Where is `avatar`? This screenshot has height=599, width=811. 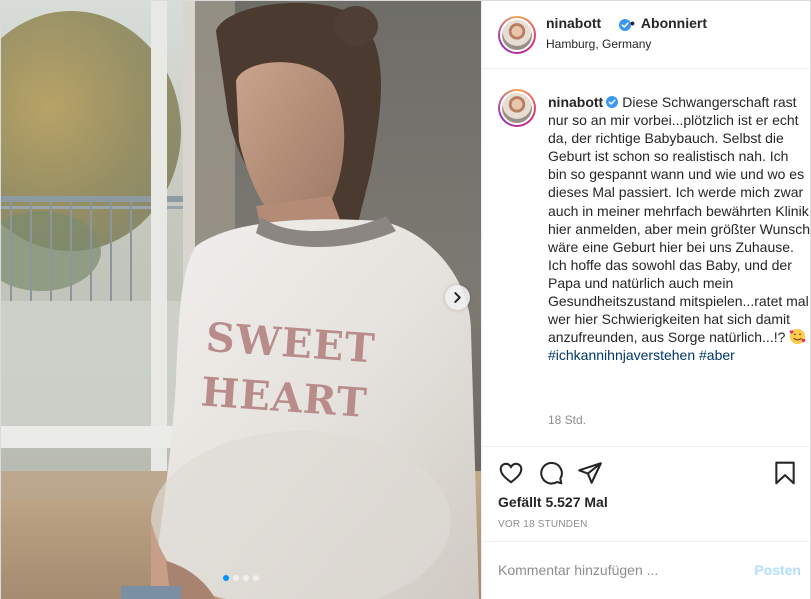
avatar is located at coordinates (517, 35).